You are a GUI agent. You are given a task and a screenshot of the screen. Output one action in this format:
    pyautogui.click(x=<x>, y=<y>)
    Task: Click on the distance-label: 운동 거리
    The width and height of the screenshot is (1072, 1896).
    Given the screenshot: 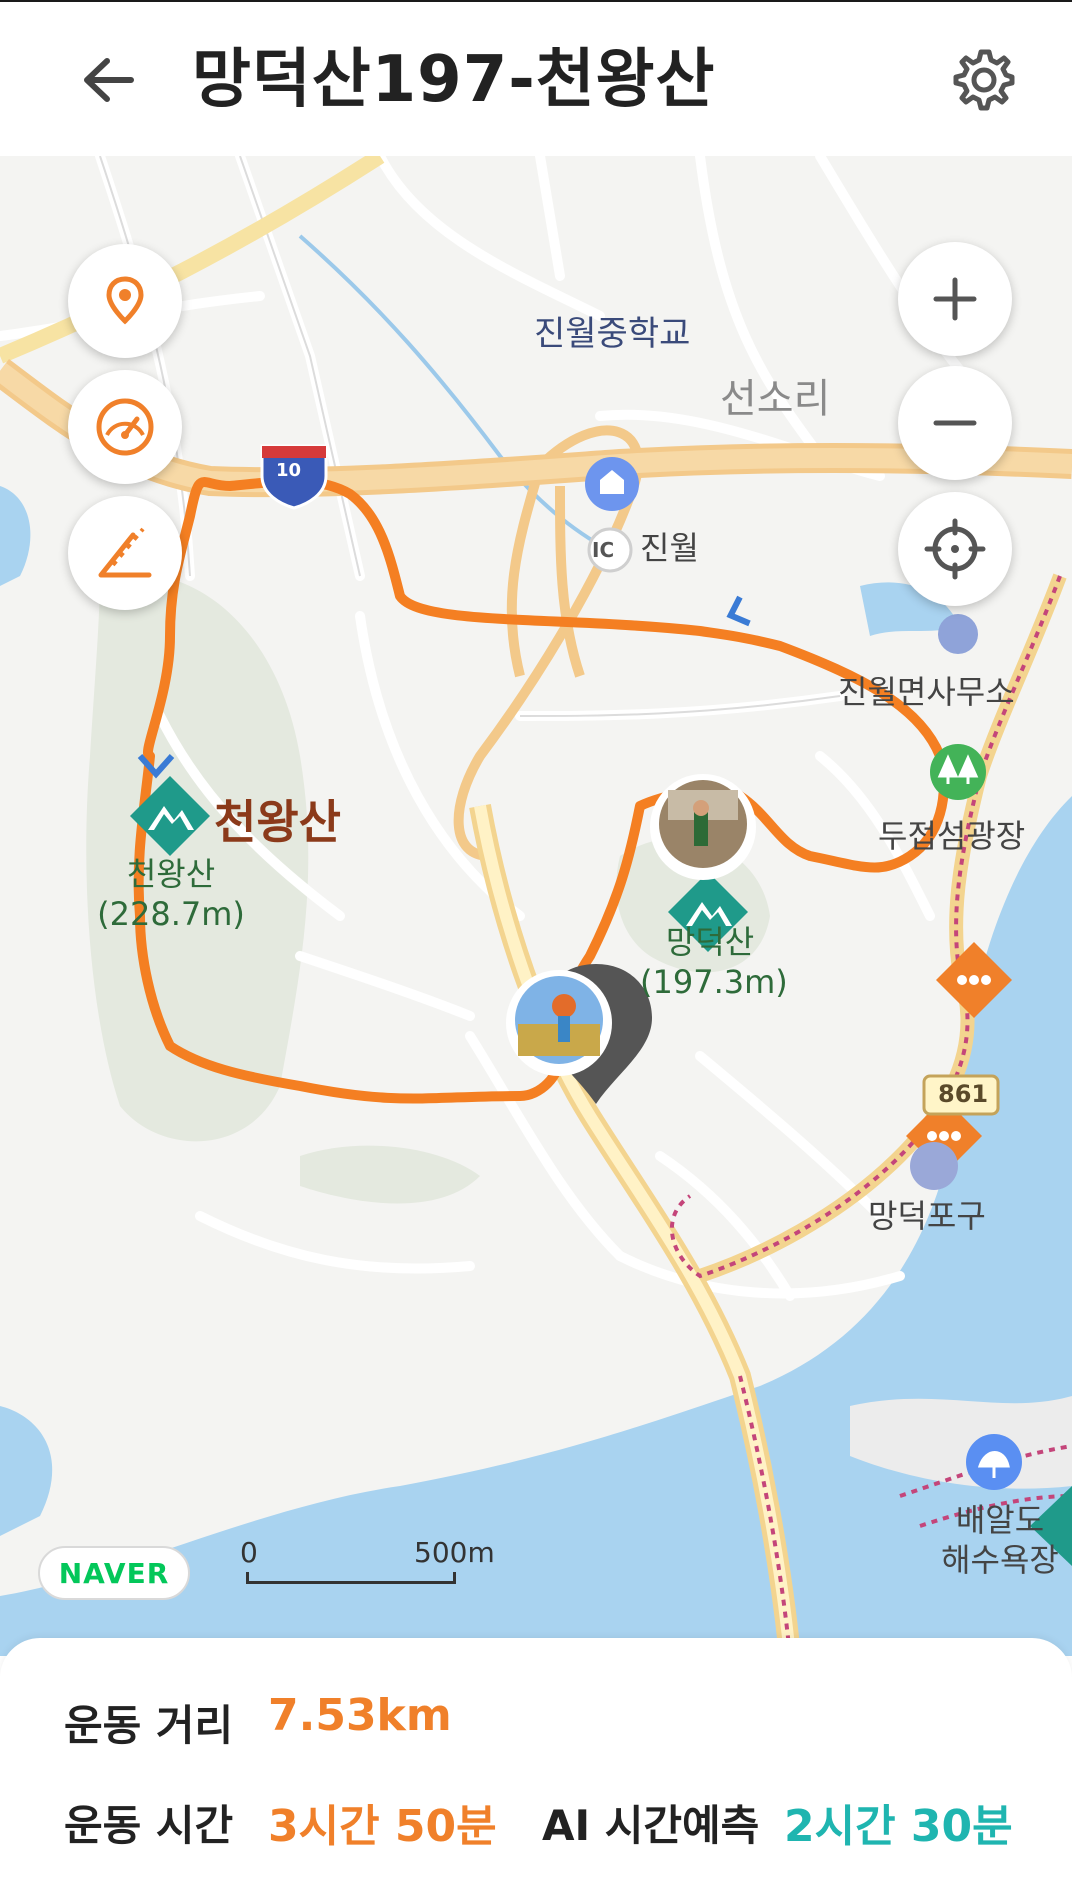 What is the action you would take?
    pyautogui.click(x=149, y=1725)
    